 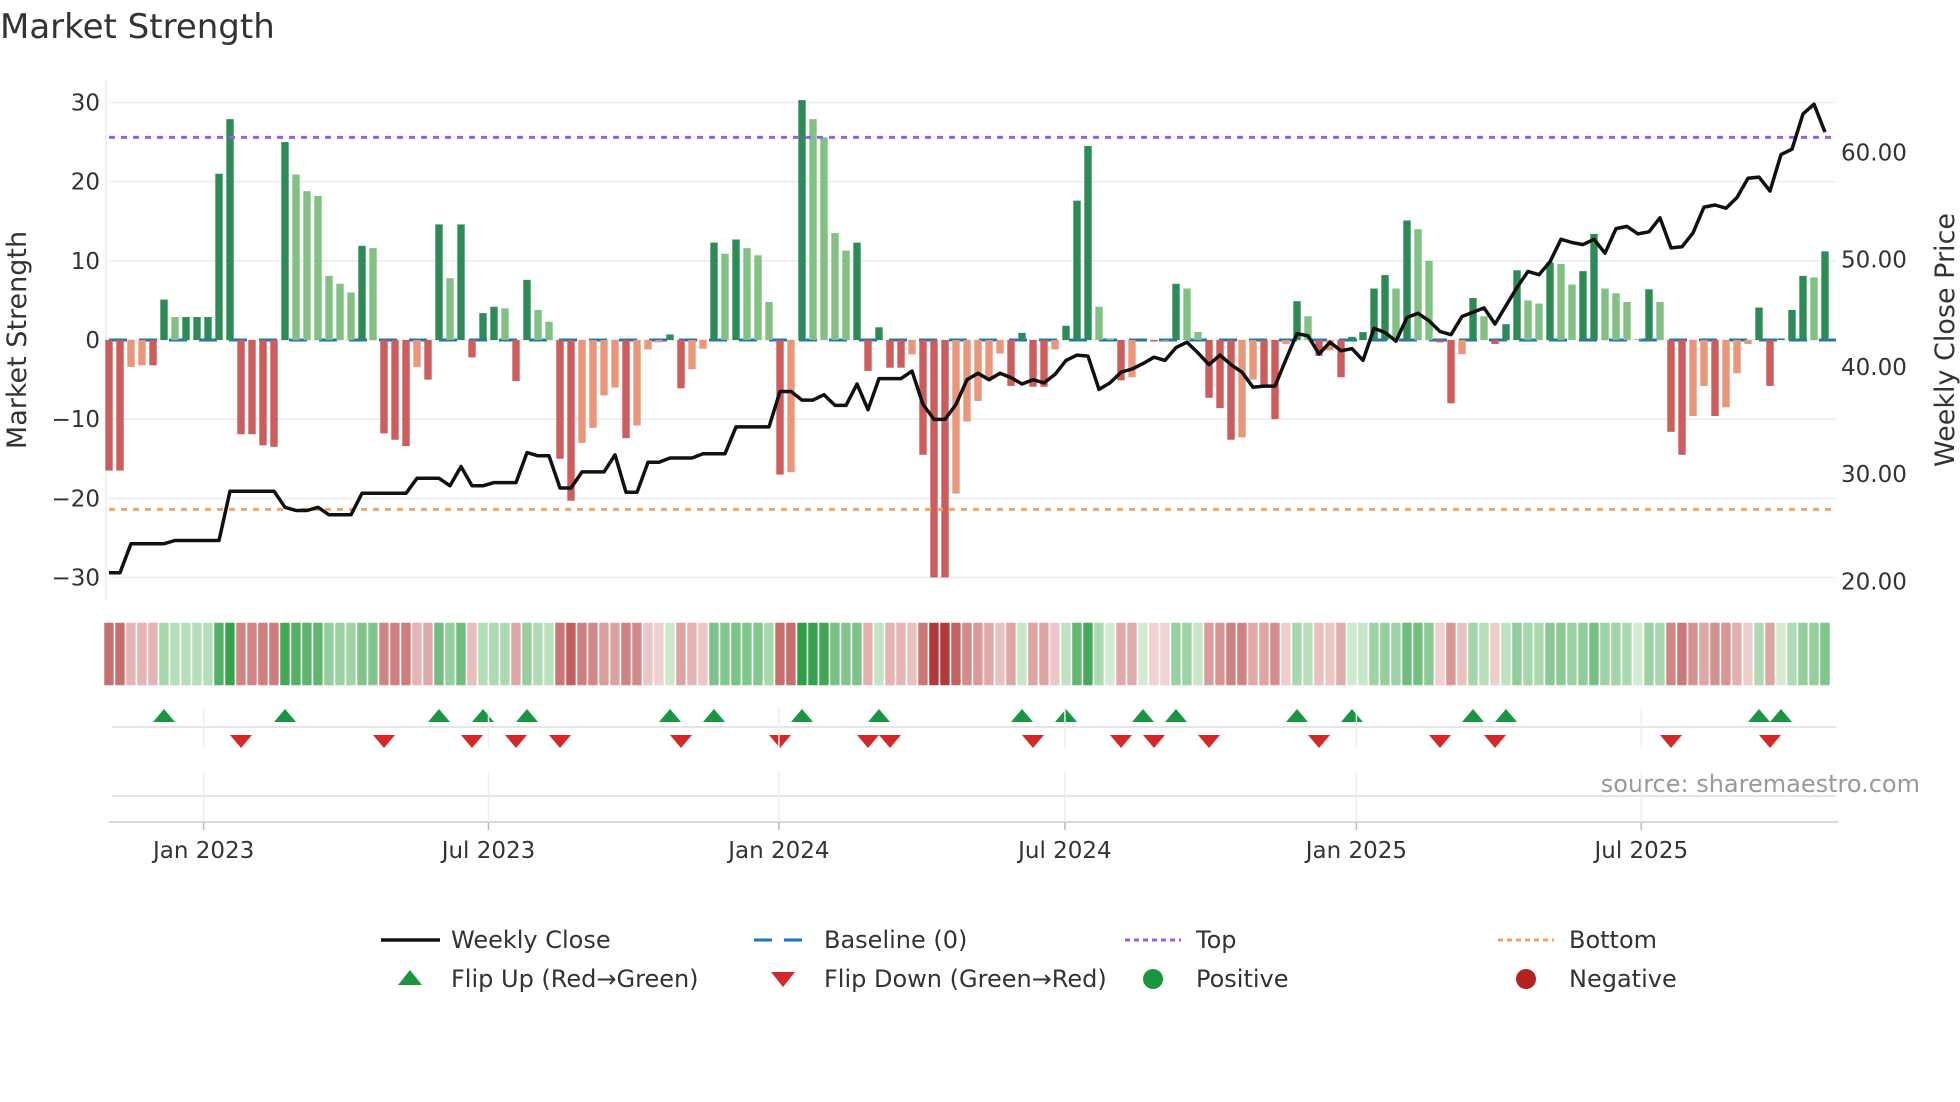 What do you see at coordinates (967, 654) in the screenshot?
I see `strength-heat-strip` at bounding box center [967, 654].